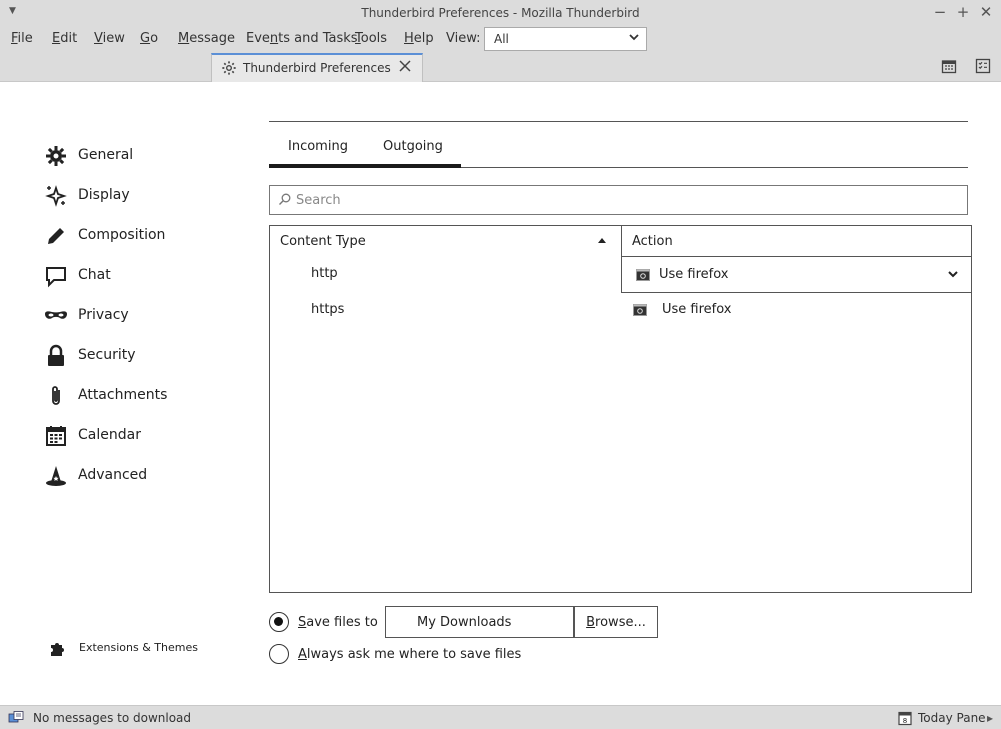 The image size is (1001, 729). What do you see at coordinates (149, 38) in the screenshot?
I see `menu-go: Go` at bounding box center [149, 38].